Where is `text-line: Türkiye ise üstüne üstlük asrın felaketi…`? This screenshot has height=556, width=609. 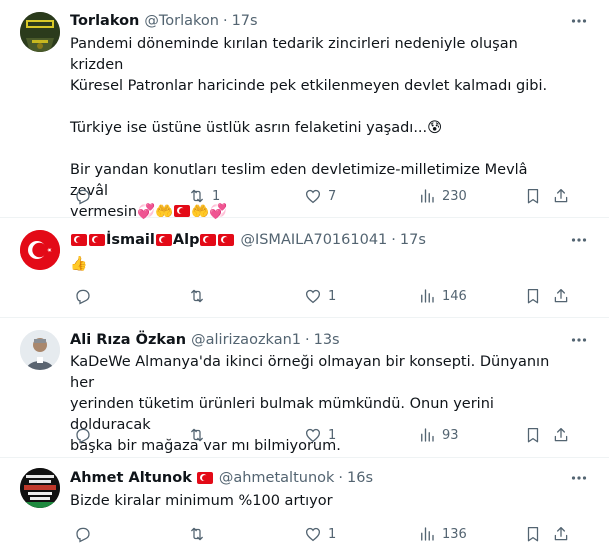
text-line: Türkiye ise üstüne üstlük asrın felaketi… is located at coordinates (256, 128).